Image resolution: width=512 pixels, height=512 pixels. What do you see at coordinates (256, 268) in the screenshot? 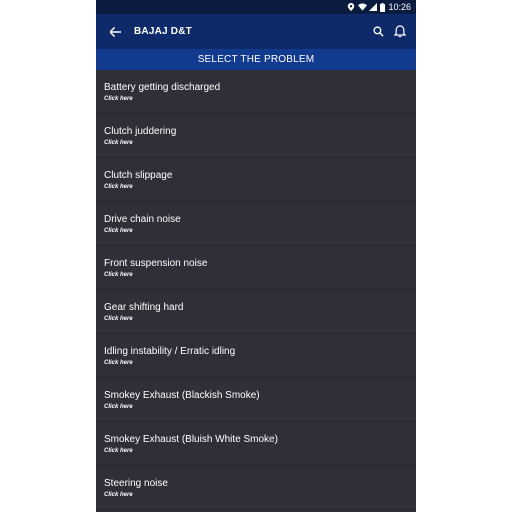
I see `list-item: Front suspension noise Click here` at bounding box center [256, 268].